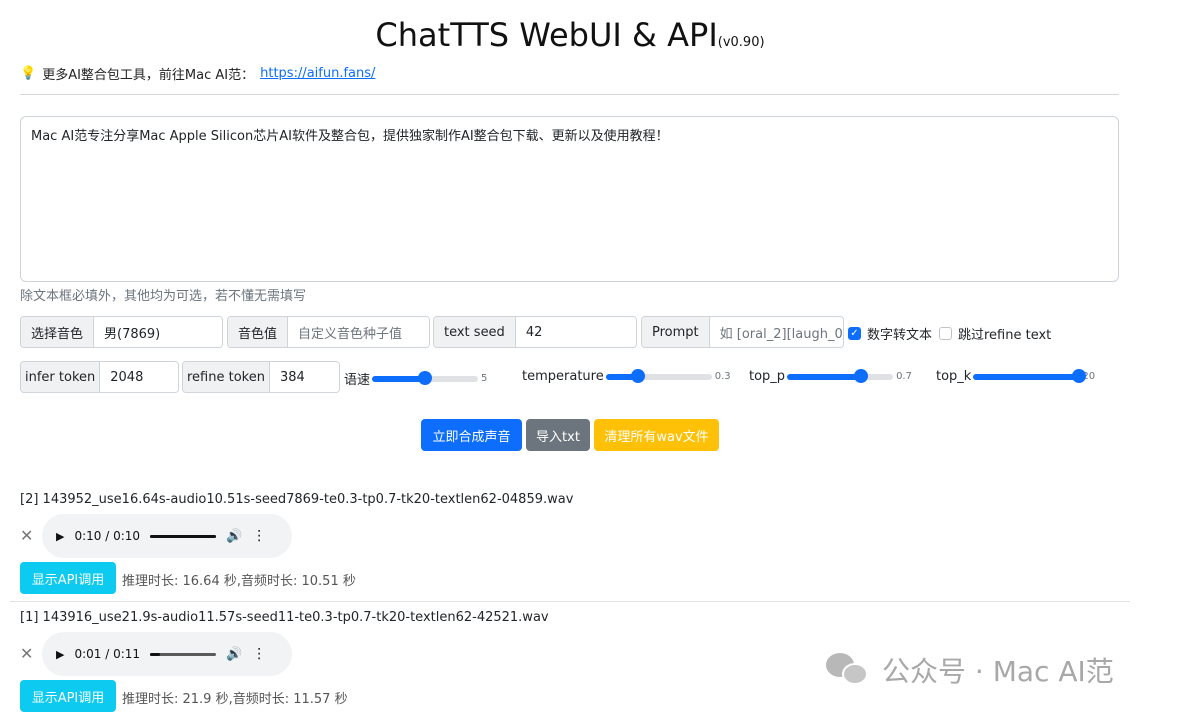 Image resolution: width=1192 pixels, height=718 pixels. What do you see at coordinates (546, 35) in the screenshot?
I see `title-text: ChatTTS WebUI & API` at bounding box center [546, 35].